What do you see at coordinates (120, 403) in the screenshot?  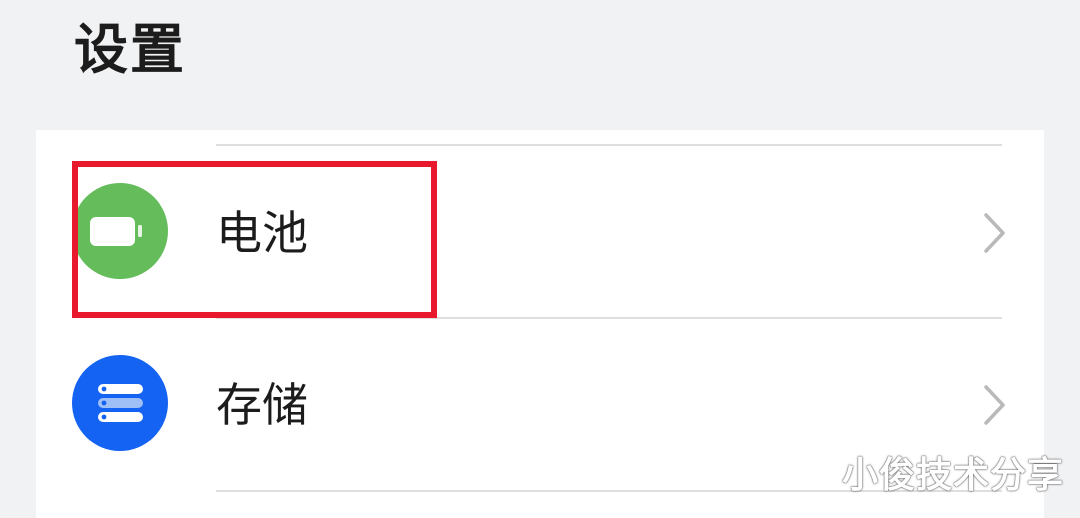 I see `storage-icon` at bounding box center [120, 403].